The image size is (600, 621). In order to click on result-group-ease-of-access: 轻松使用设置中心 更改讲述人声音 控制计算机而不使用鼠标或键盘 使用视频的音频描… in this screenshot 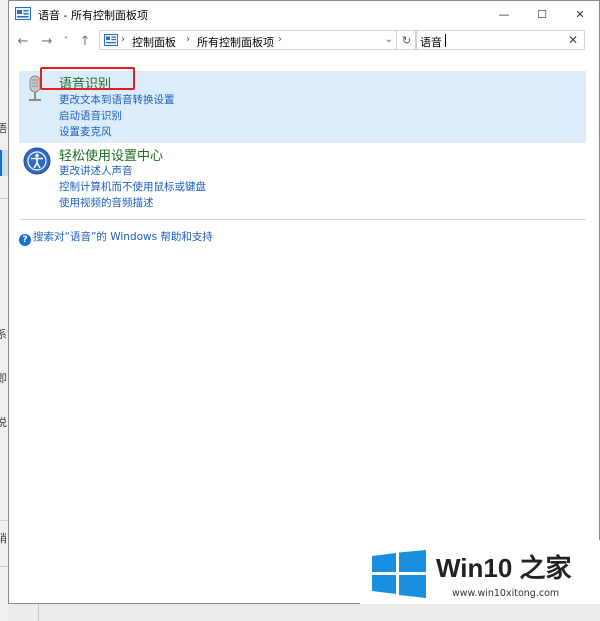, I will do `click(302, 177)`.